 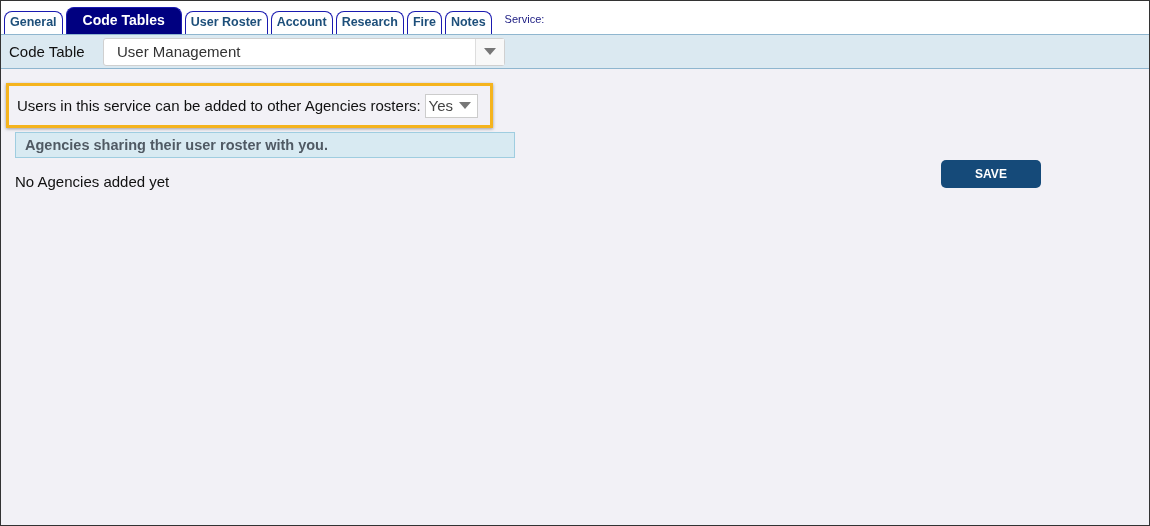 What do you see at coordinates (47, 51) in the screenshot?
I see `code-table-label: Code Table` at bounding box center [47, 51].